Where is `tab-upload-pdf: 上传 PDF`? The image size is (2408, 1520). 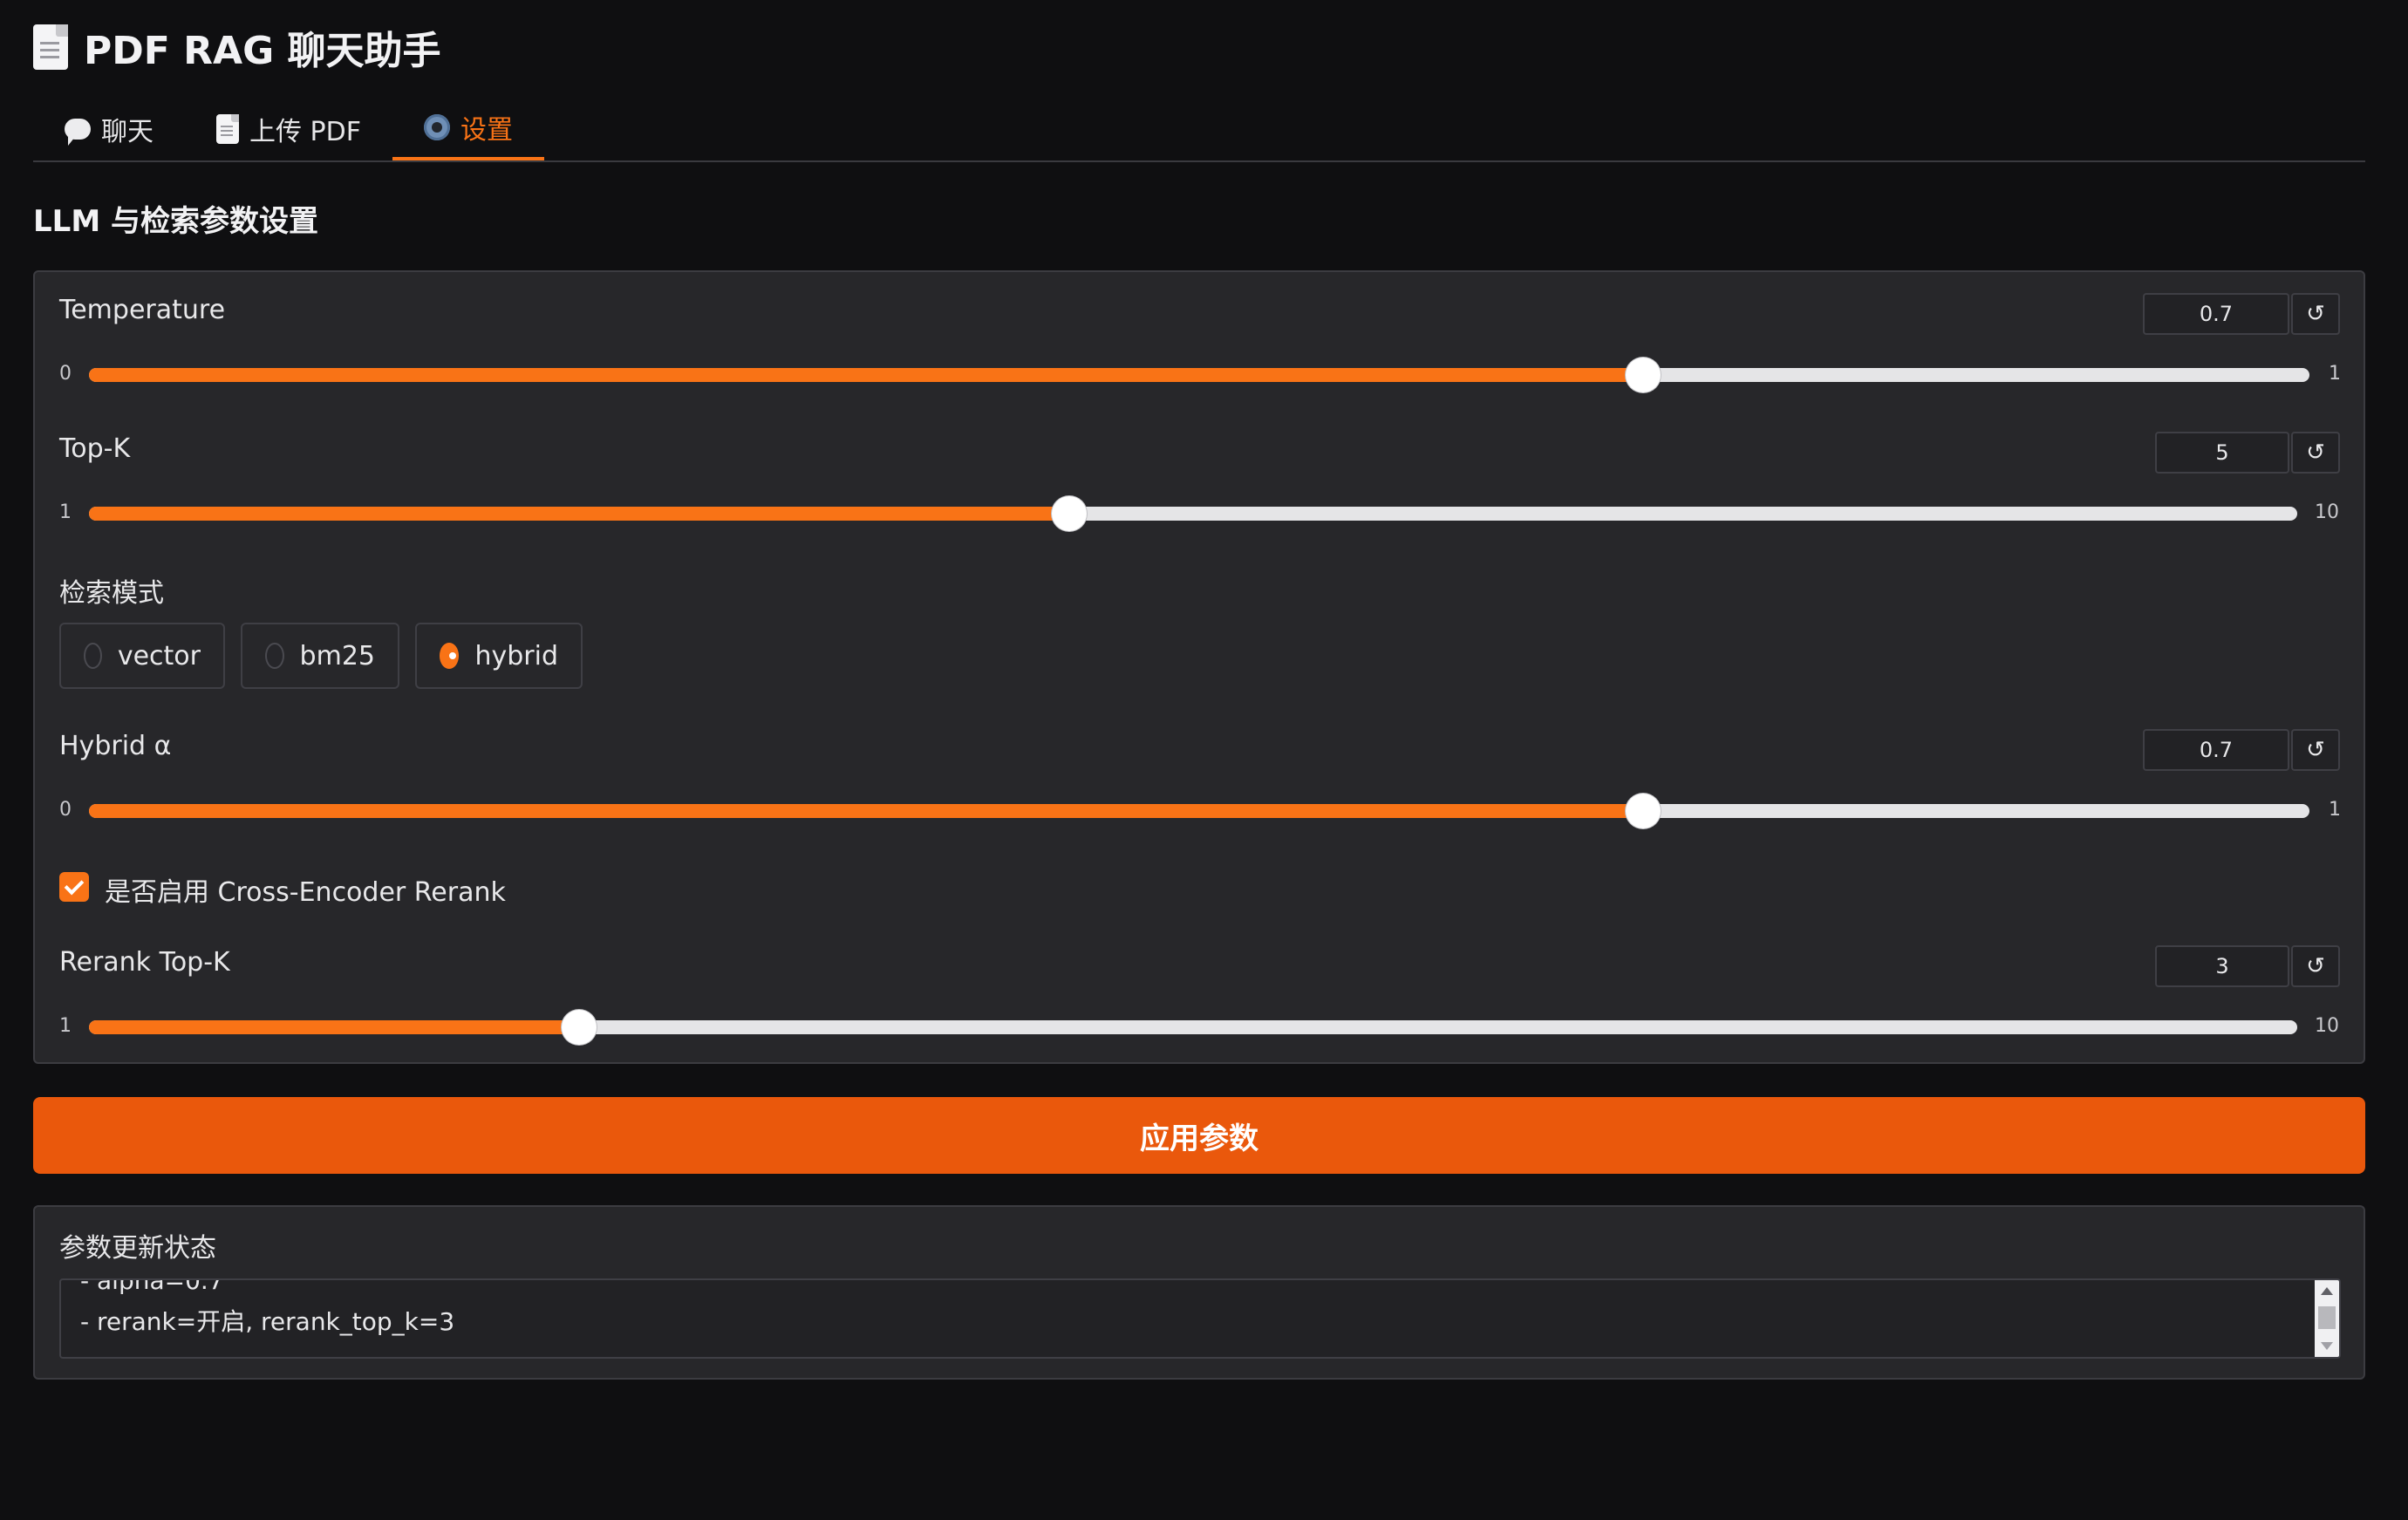 tab-upload-pdf: 上传 PDF is located at coordinates (288, 129).